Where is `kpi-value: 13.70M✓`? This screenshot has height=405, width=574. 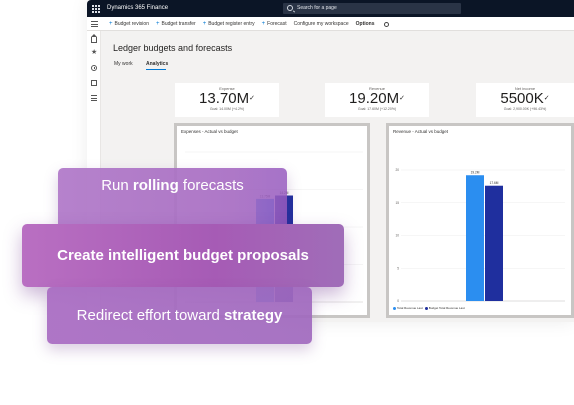 kpi-value: 13.70M✓ is located at coordinates (227, 98).